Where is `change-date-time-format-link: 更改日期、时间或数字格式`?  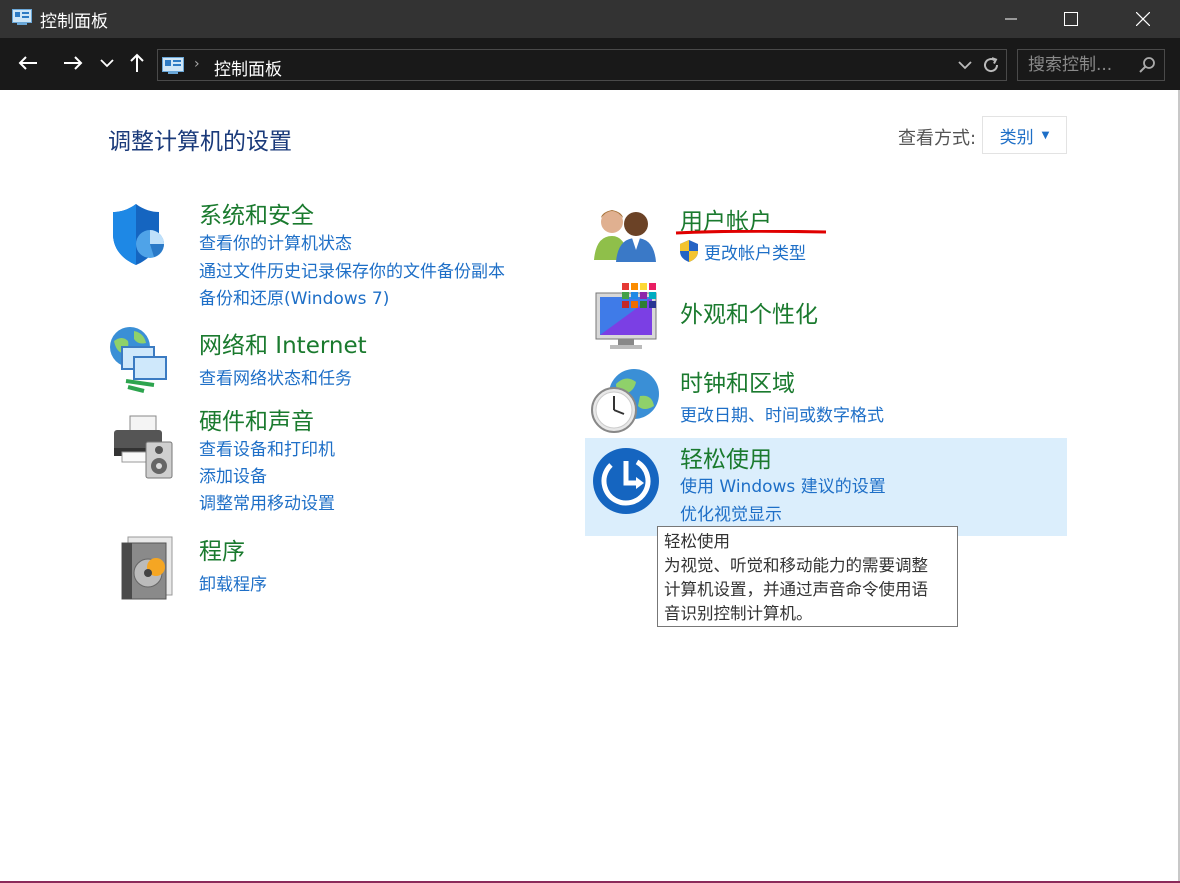
change-date-time-format-link: 更改日期、时间或数字格式 is located at coordinates (782, 413).